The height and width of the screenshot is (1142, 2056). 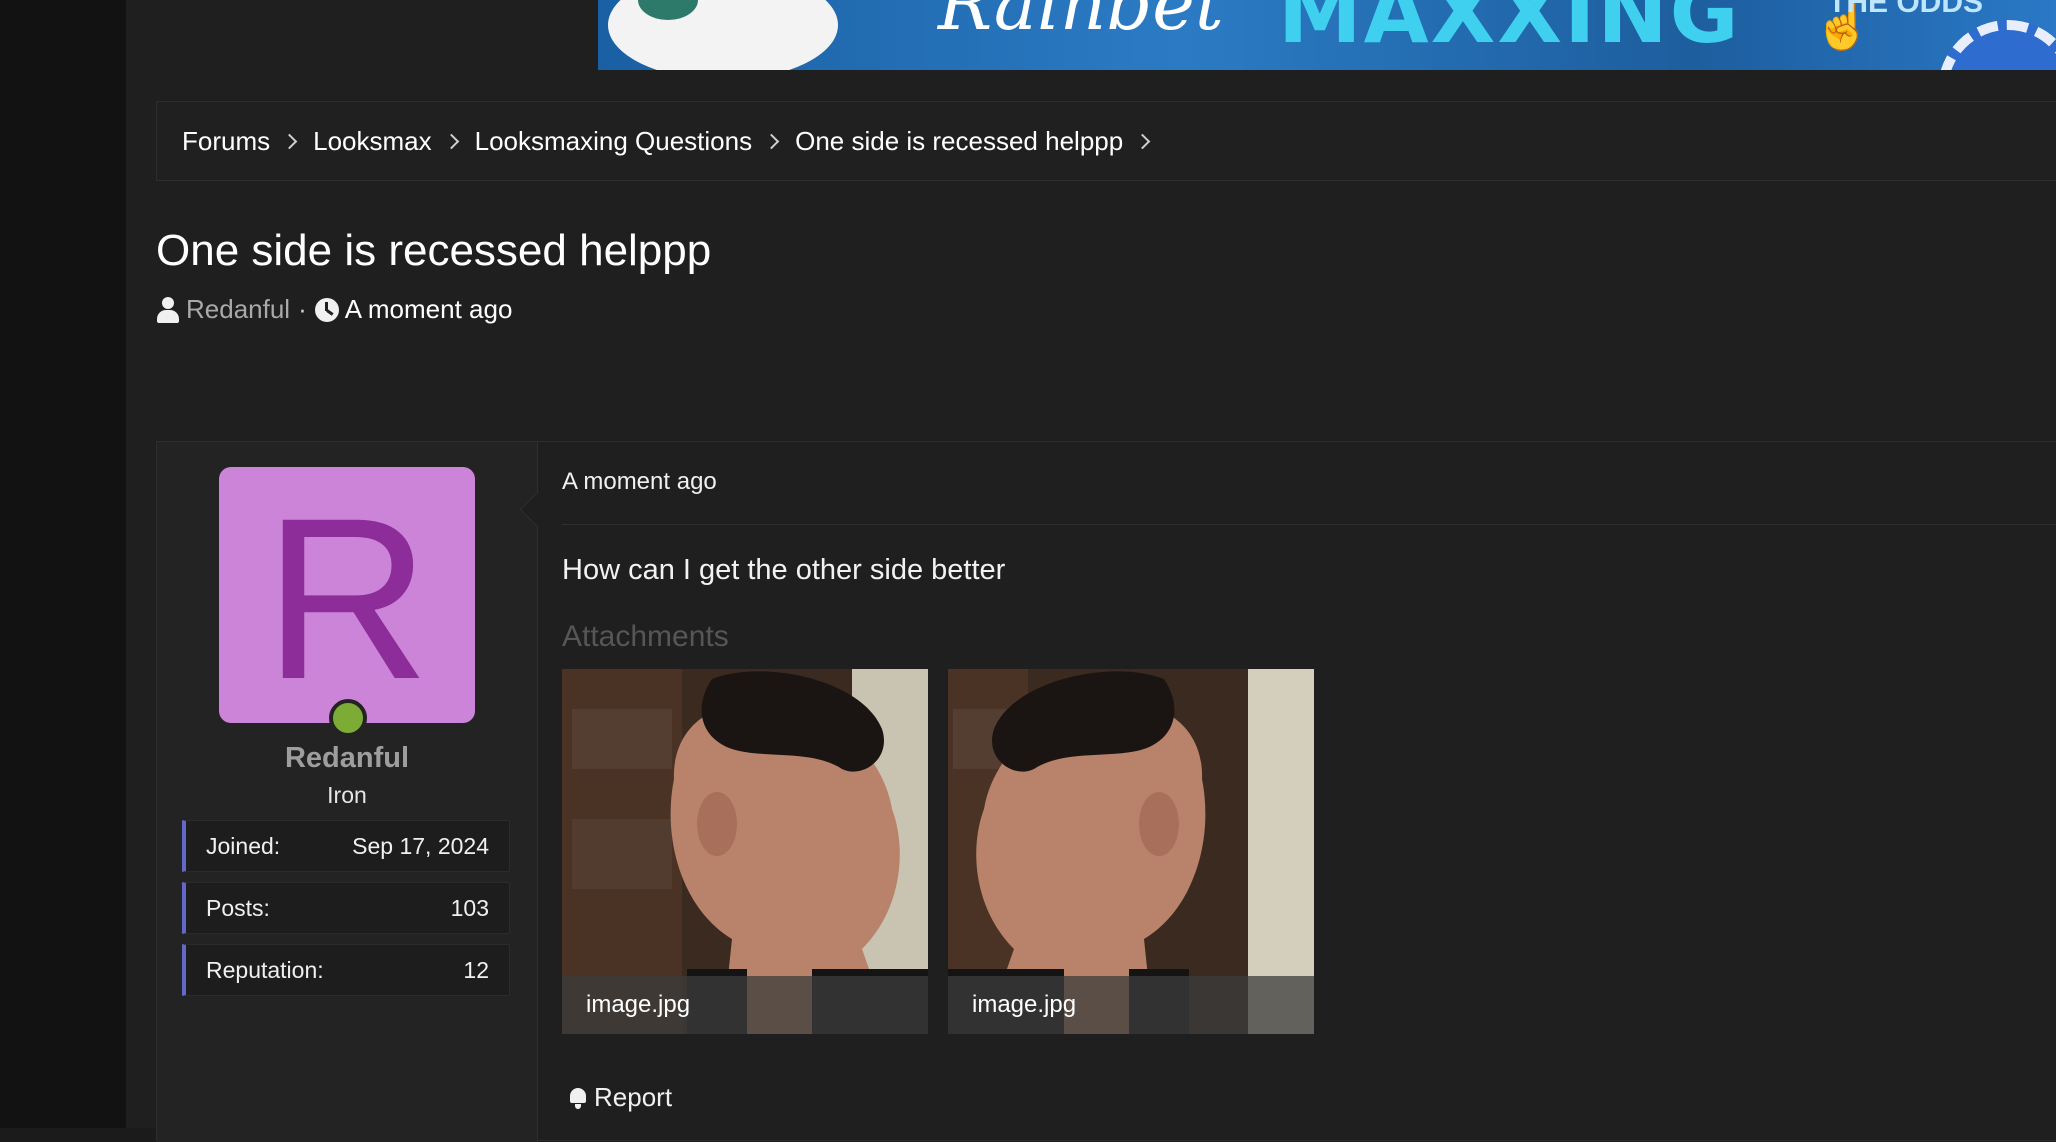 What do you see at coordinates (372, 141) in the screenshot?
I see `breadcrumb-label: Looksmax` at bounding box center [372, 141].